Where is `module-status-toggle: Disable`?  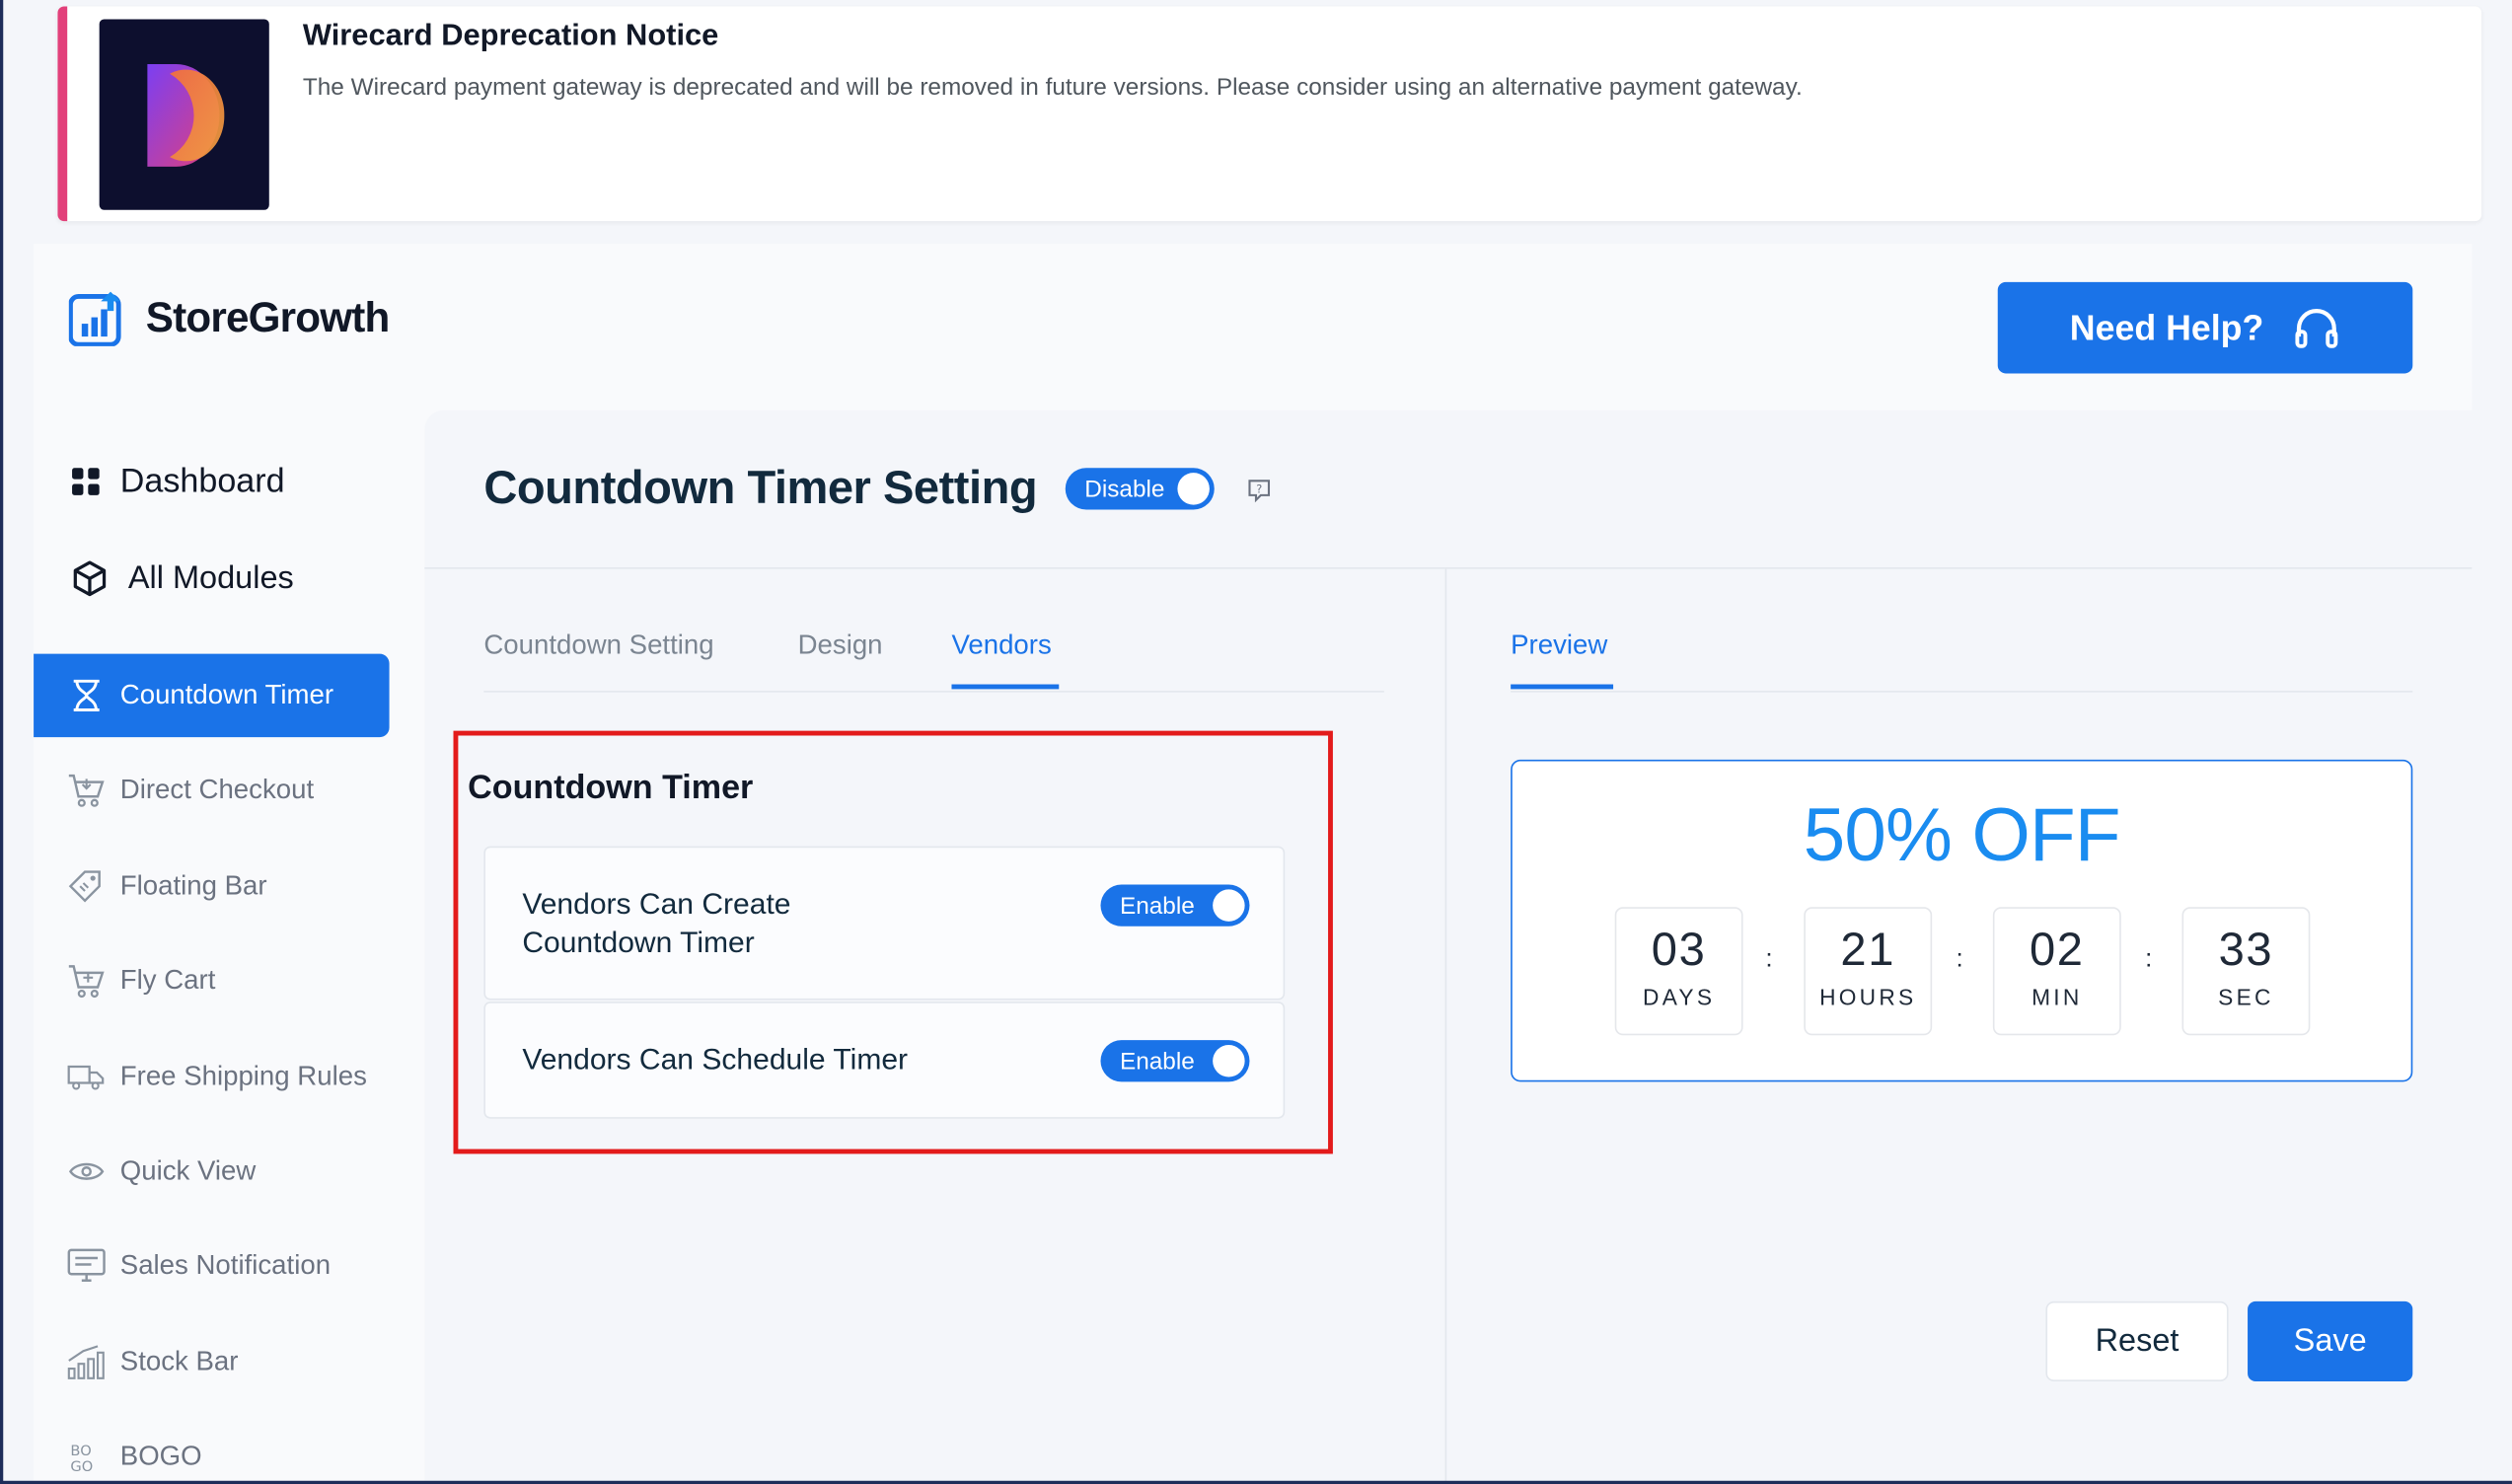 module-status-toggle: Disable is located at coordinates (1140, 489).